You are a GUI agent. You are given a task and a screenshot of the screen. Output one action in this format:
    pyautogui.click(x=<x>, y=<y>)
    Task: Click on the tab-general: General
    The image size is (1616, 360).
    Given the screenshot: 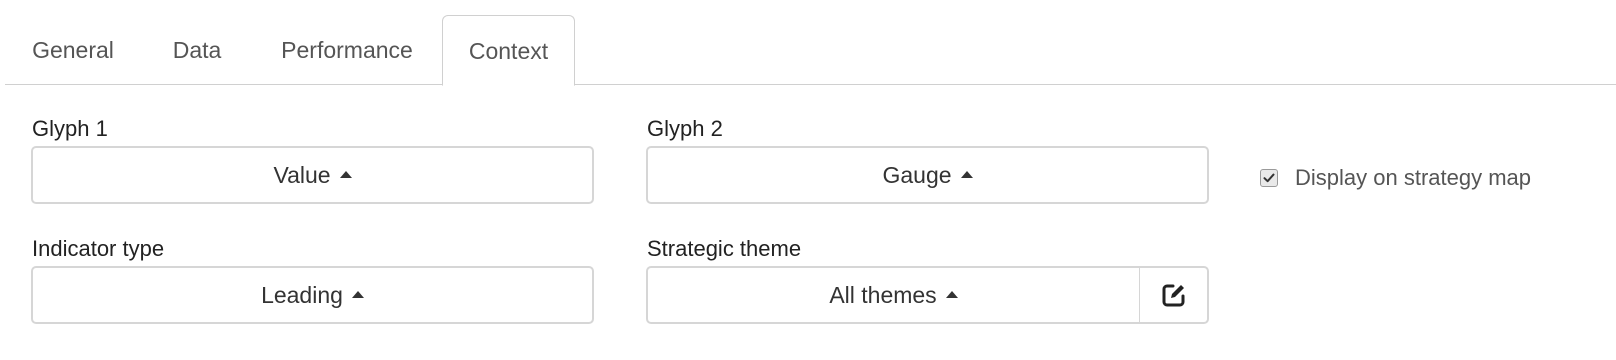 What is the action you would take?
    pyautogui.click(x=73, y=50)
    